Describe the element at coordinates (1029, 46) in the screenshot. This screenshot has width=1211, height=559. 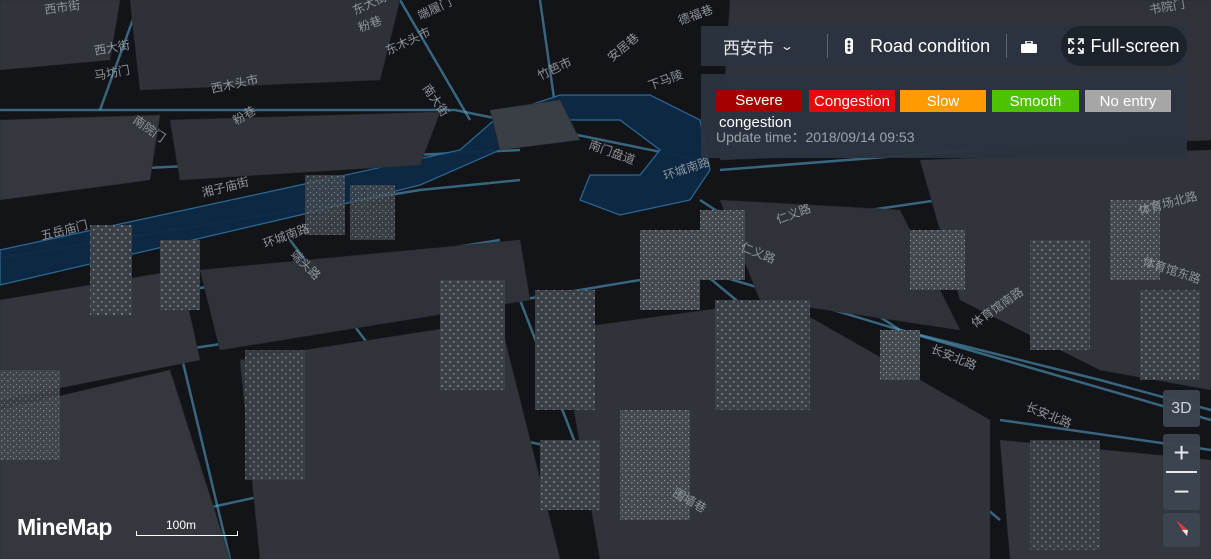
I see `briefcase-icon` at that location.